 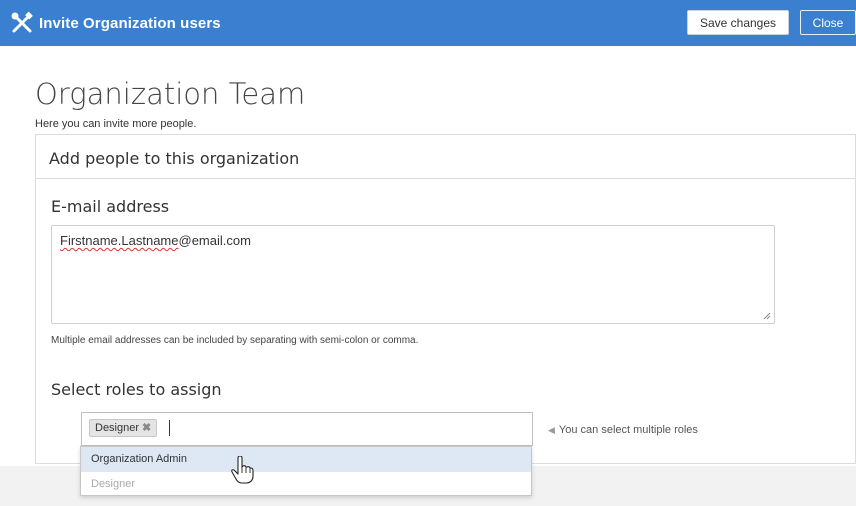 What do you see at coordinates (119, 240) in the screenshot?
I see `email-value-name: Firstname.Lastname` at bounding box center [119, 240].